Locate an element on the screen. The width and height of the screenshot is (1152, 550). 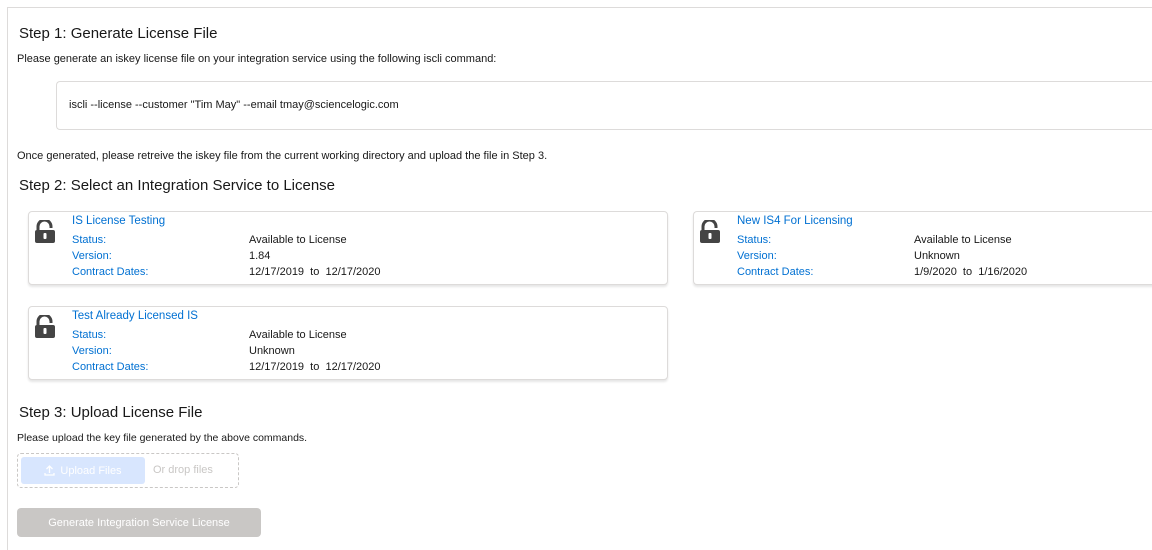
drop-files-text: Or drop files is located at coordinates (183, 470).